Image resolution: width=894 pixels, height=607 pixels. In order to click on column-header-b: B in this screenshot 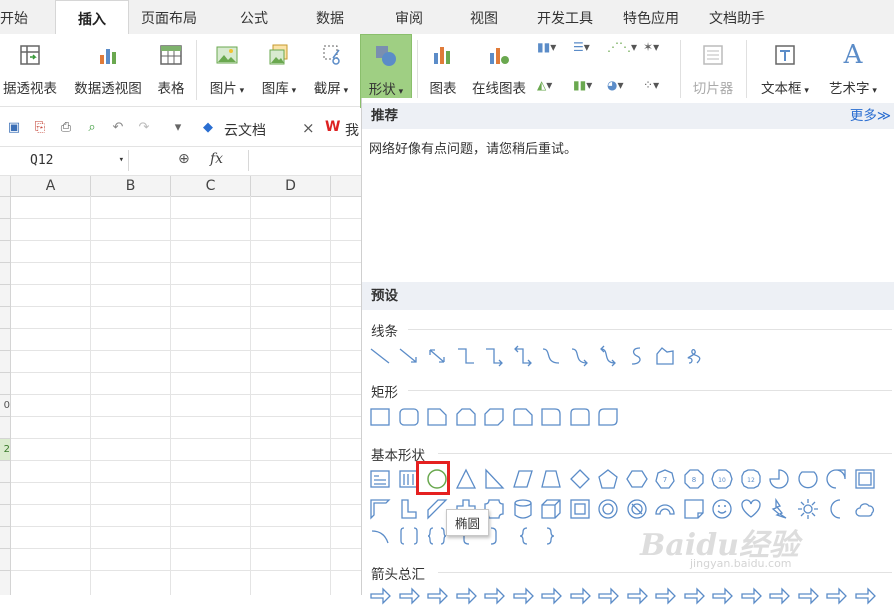, I will do `click(131, 186)`.